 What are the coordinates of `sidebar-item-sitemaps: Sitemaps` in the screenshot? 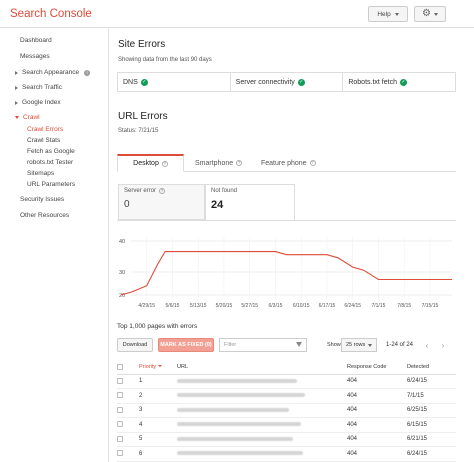 It's located at (40, 173).